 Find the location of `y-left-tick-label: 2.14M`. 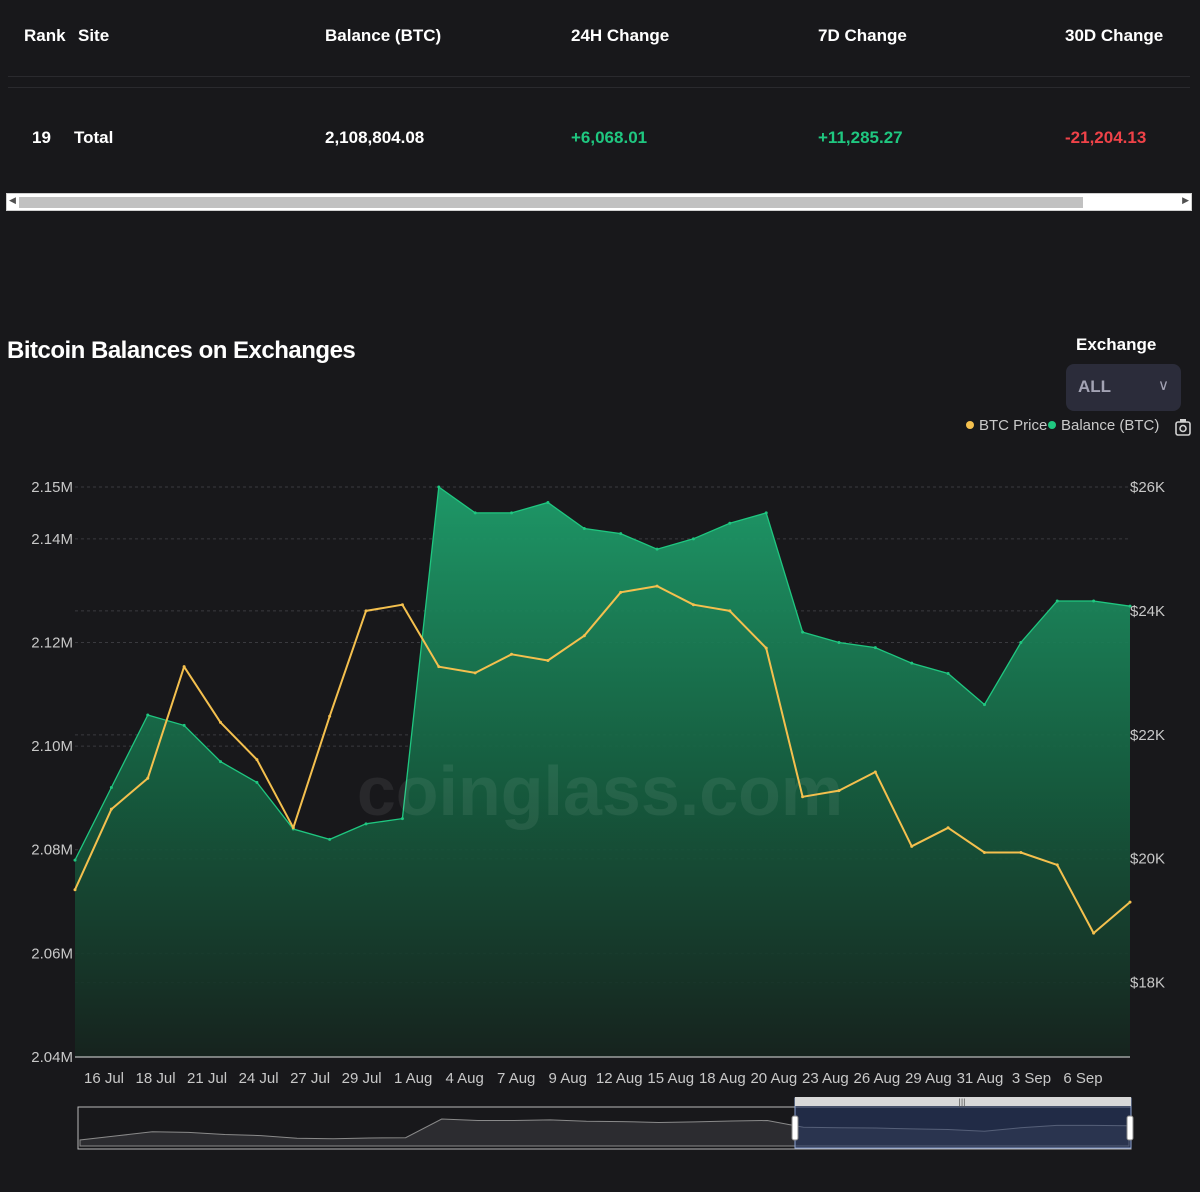

y-left-tick-label: 2.14M is located at coordinates (52, 539).